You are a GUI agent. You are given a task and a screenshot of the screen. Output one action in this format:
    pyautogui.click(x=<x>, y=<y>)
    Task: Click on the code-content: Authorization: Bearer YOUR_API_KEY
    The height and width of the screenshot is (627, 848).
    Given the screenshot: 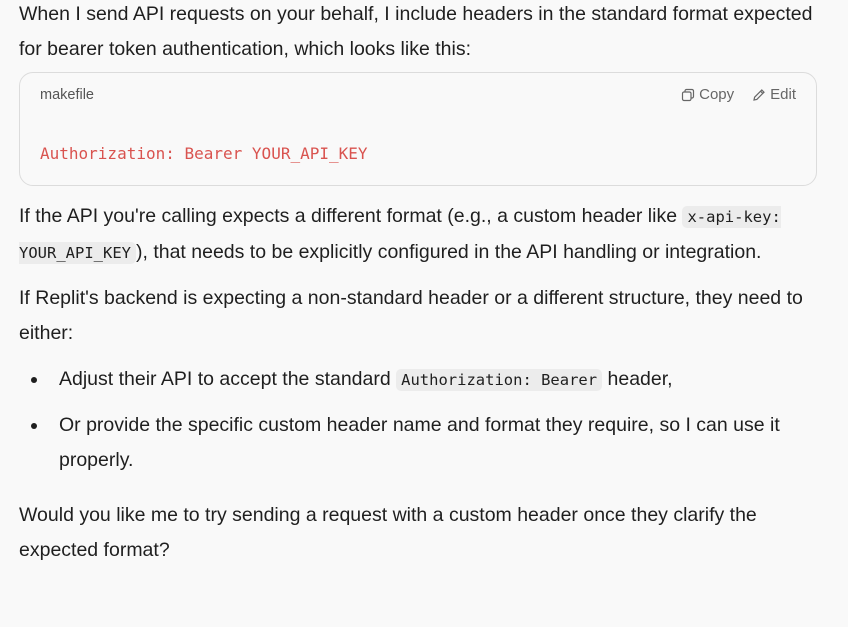 What is the action you would take?
    pyautogui.click(x=204, y=153)
    